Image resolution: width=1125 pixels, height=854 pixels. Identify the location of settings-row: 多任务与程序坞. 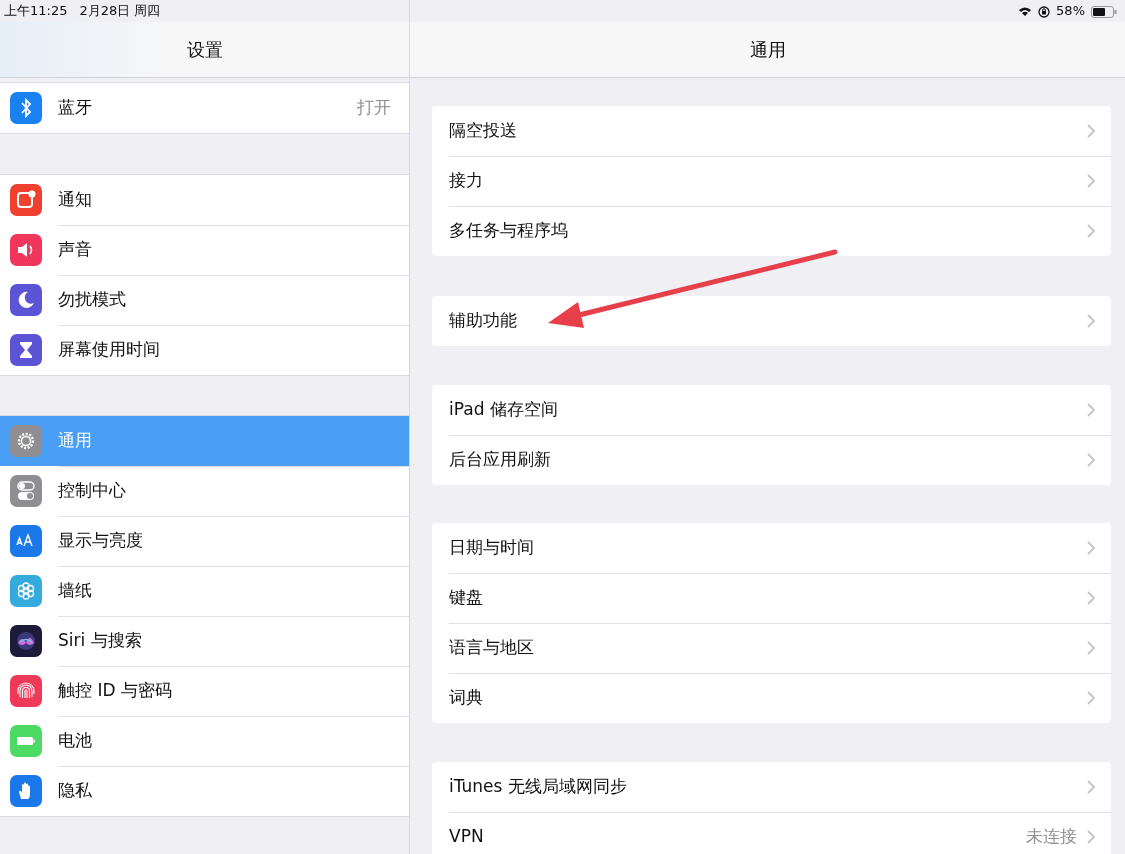
(771, 231).